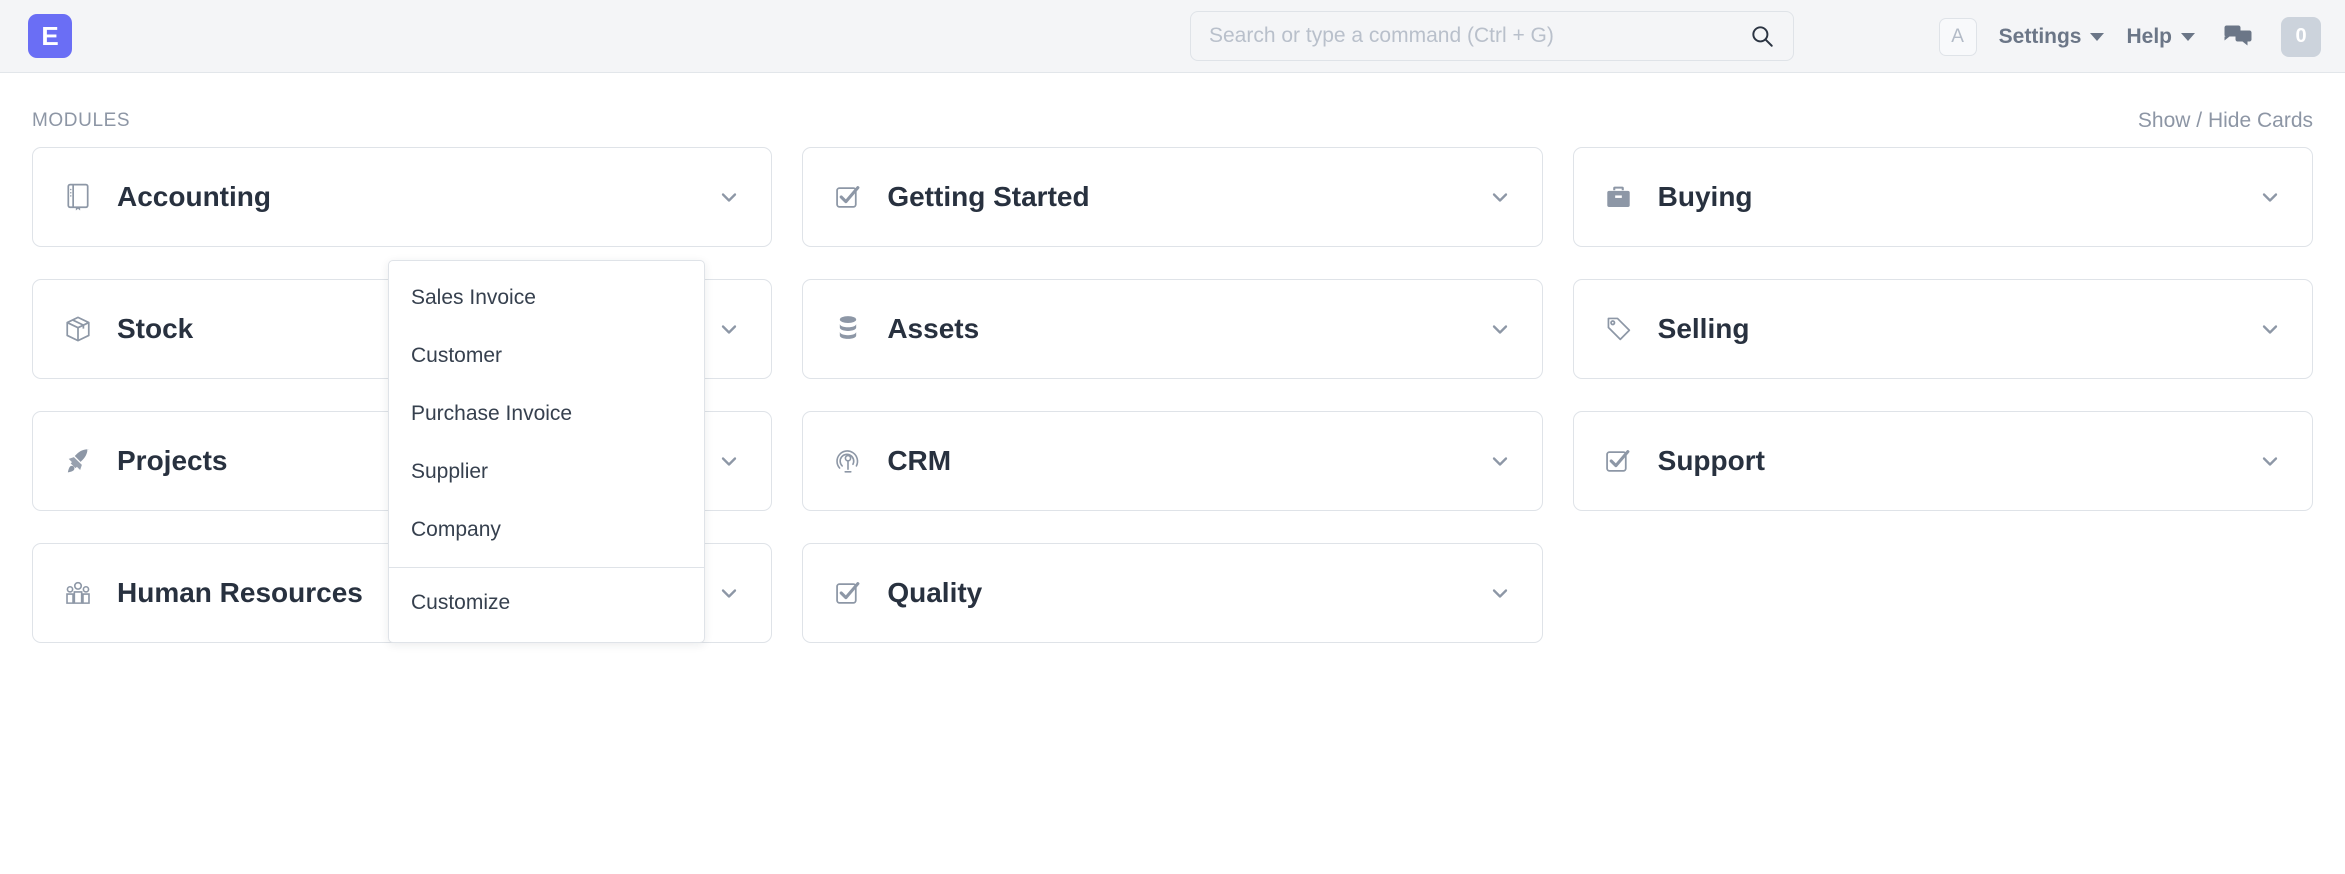 Image resolution: width=2345 pixels, height=874 pixels. I want to click on module-card-label: Buying, so click(1705, 196).